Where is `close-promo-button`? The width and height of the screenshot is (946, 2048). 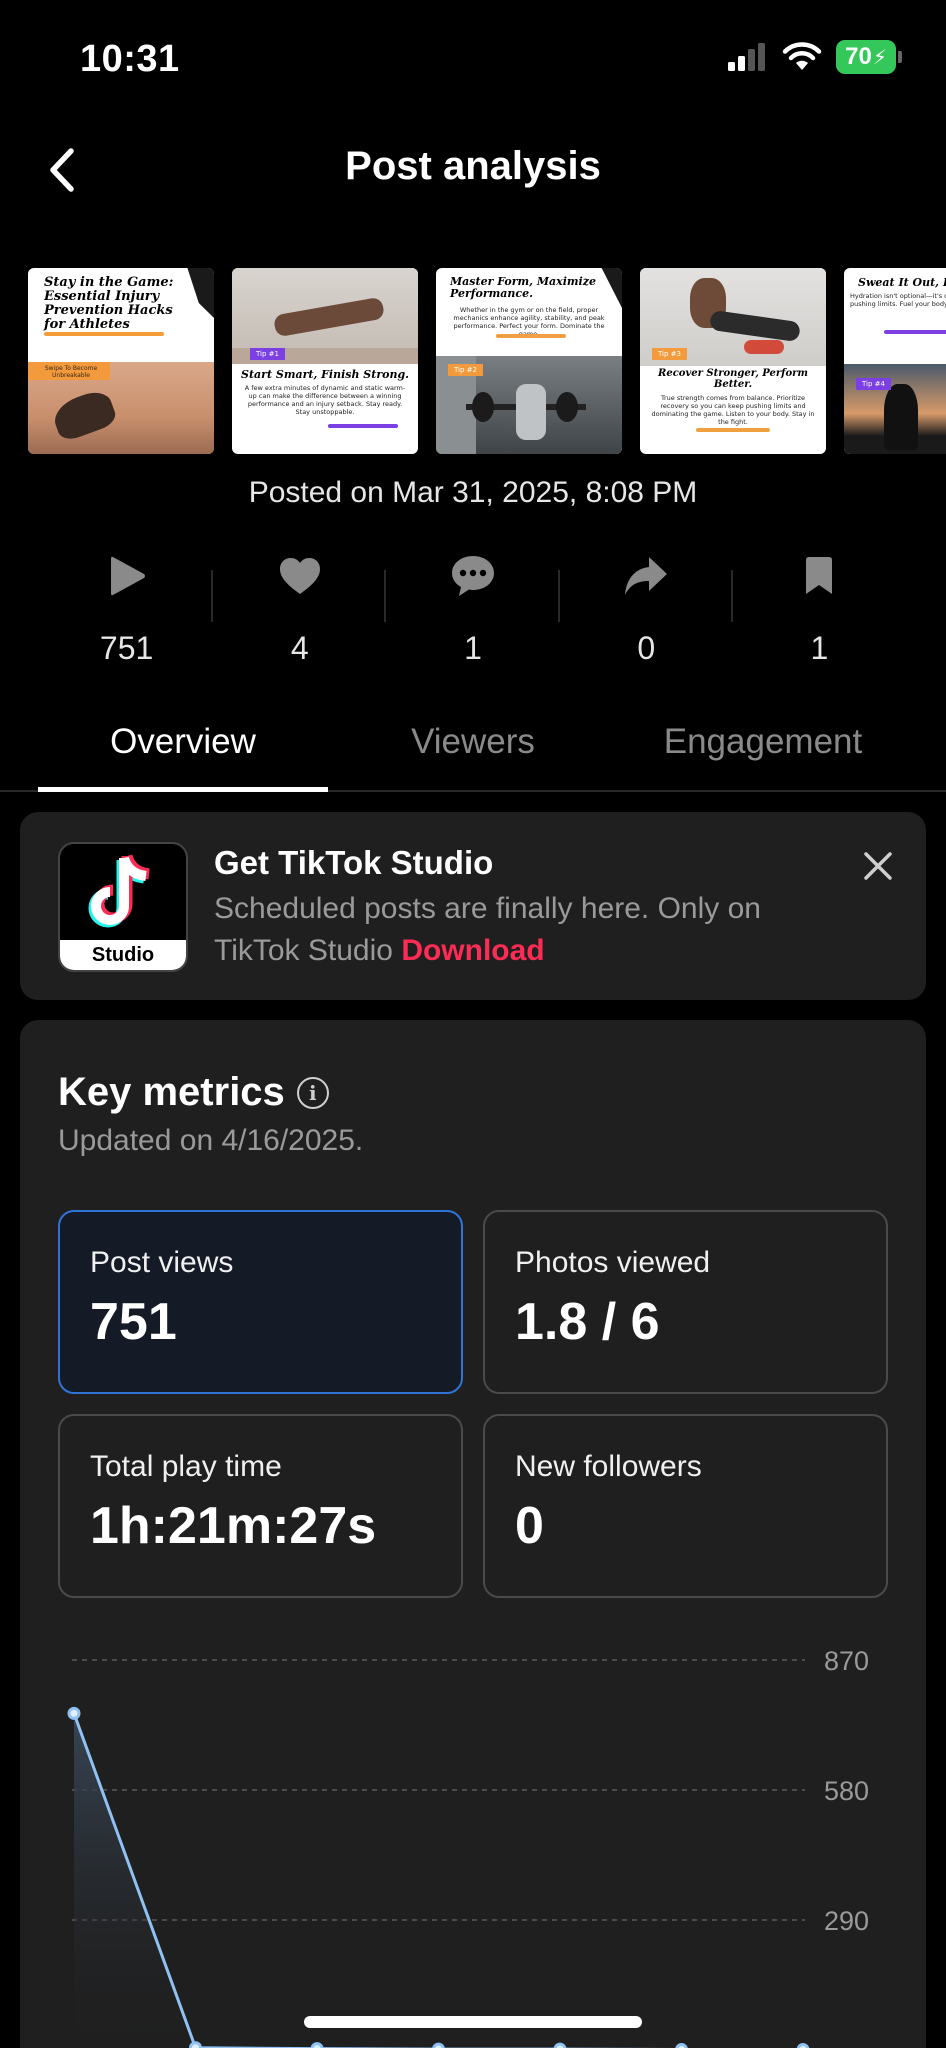 close-promo-button is located at coordinates (878, 866).